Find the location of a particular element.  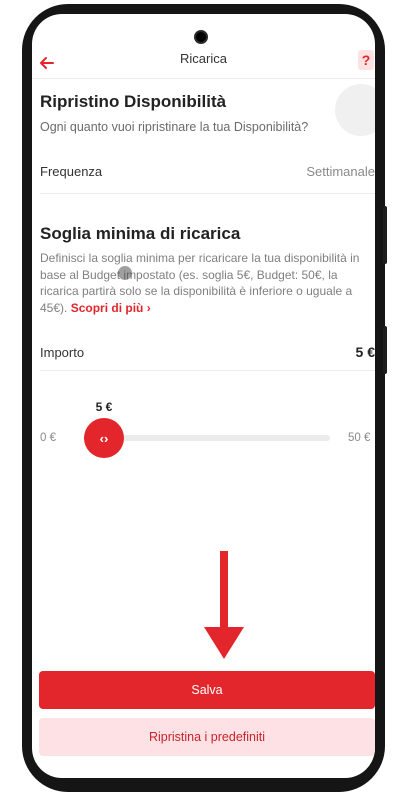

help-button: ? is located at coordinates (366, 60).